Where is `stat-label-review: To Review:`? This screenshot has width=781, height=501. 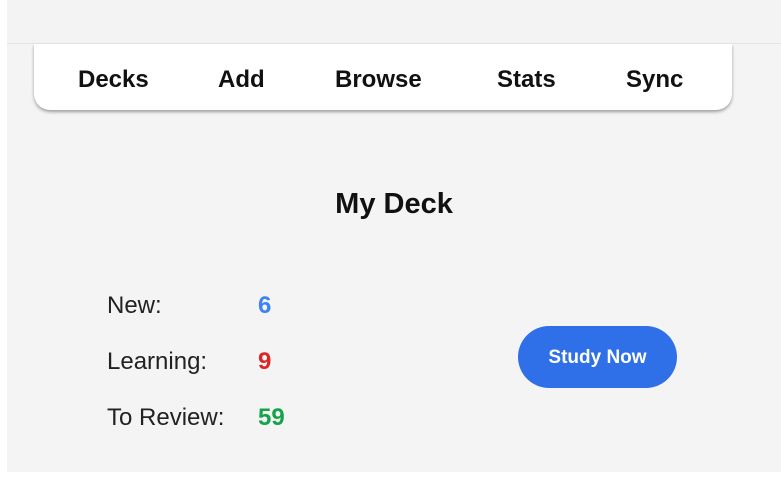
stat-label-review: To Review: is located at coordinates (166, 417).